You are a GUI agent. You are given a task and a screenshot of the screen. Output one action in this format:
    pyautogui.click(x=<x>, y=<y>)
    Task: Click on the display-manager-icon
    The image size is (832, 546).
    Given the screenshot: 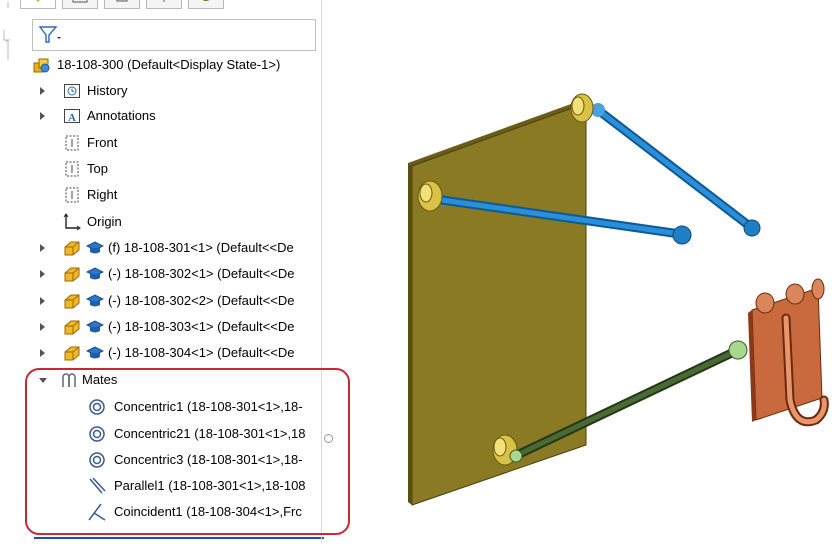 What is the action you would take?
    pyautogui.click(x=206, y=0)
    